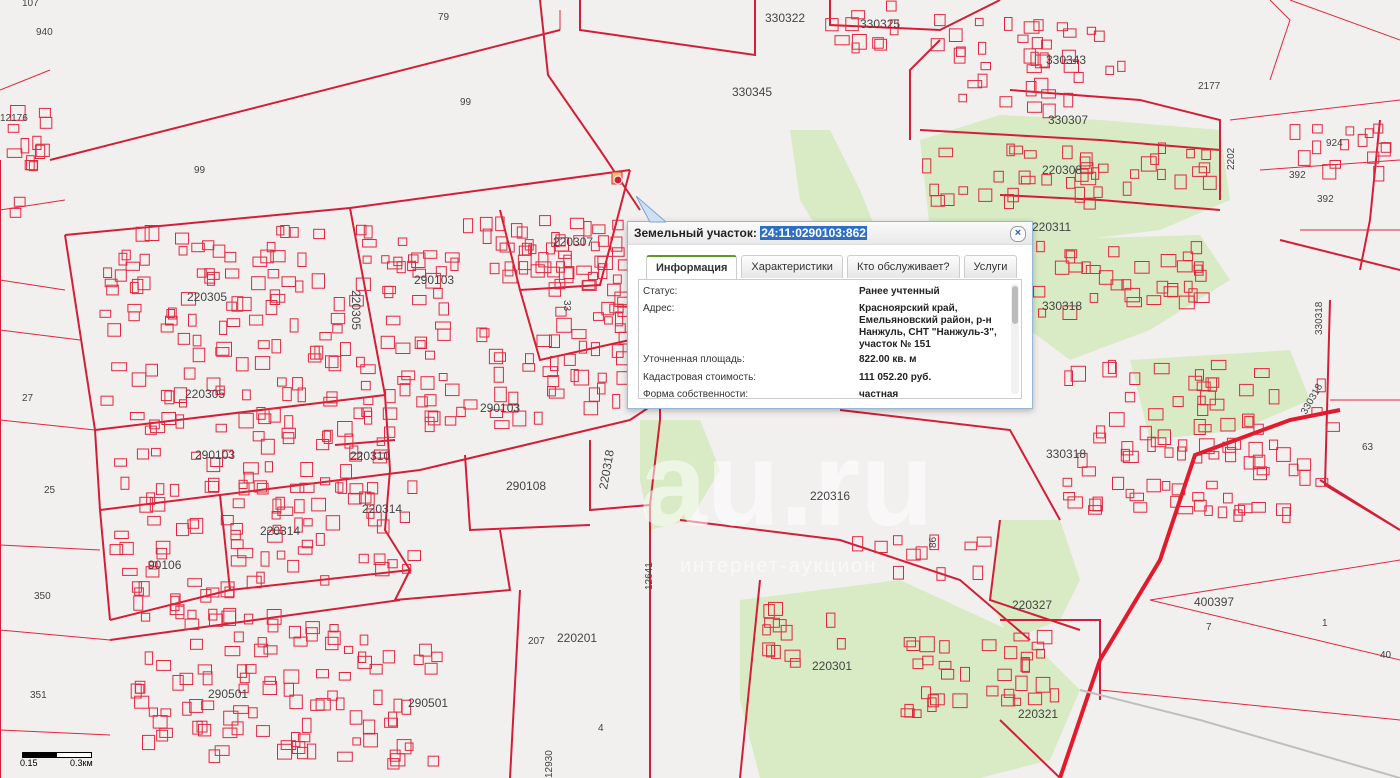 The image size is (1400, 778). Describe the element at coordinates (566, 306) in the screenshot. I see `label: 33` at that location.